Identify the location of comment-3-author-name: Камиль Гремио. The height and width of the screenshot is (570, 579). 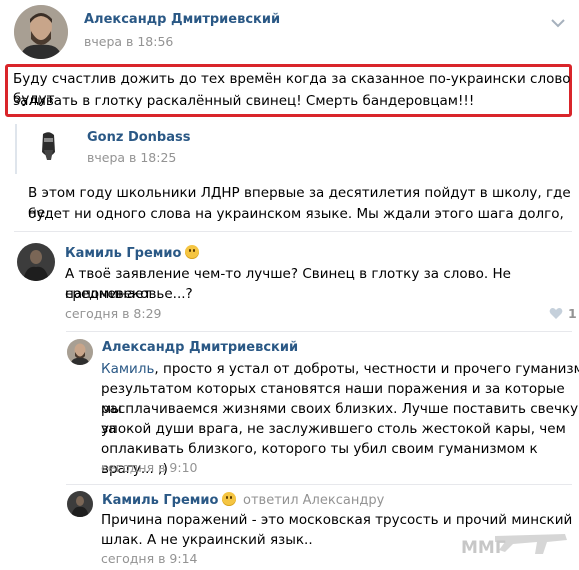
(160, 500).